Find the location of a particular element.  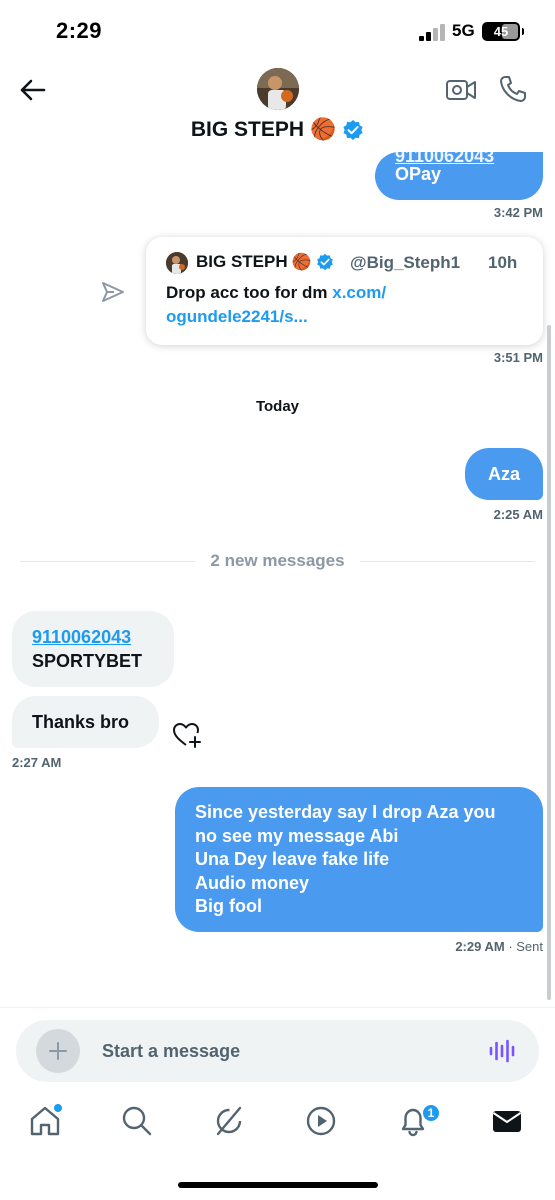

voice-message-icon is located at coordinates (502, 1051).